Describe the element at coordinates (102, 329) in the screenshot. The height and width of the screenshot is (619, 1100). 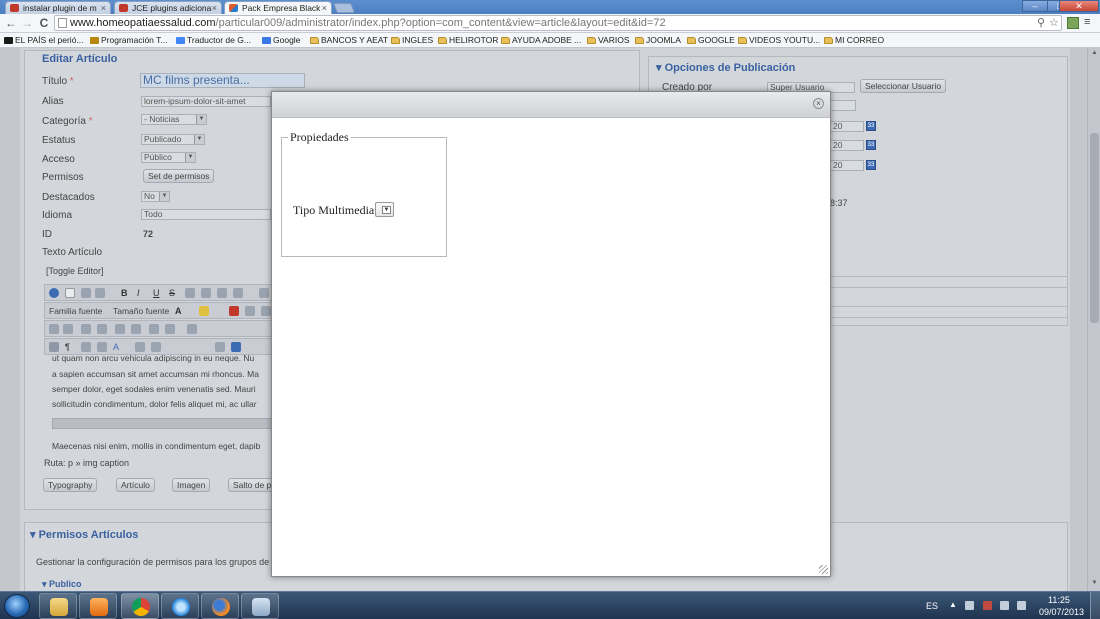
I see `preview-icon` at that location.